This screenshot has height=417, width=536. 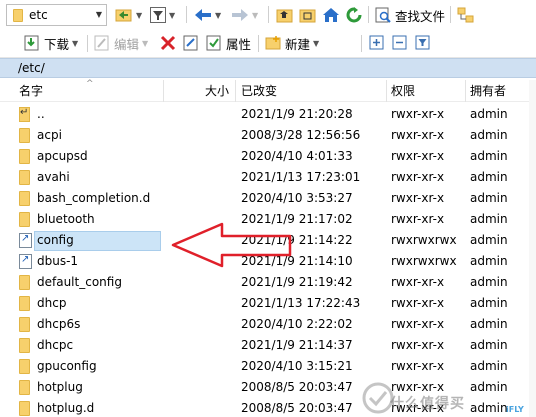 What do you see at coordinates (427, 404) in the screenshot?
I see `watermark-text: 什么值得买` at bounding box center [427, 404].